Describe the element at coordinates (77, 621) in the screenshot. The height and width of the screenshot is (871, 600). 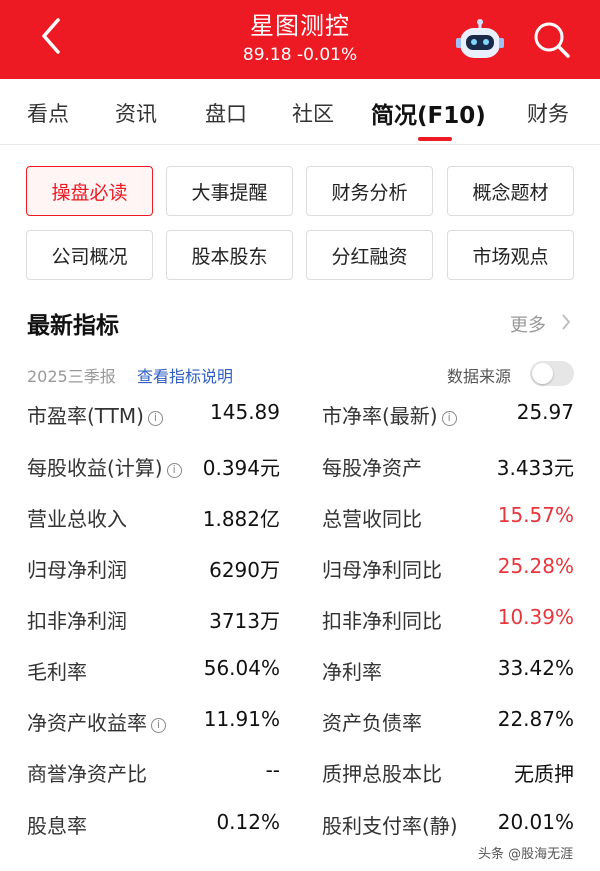
I see `metric-label: 扣非净利润` at that location.